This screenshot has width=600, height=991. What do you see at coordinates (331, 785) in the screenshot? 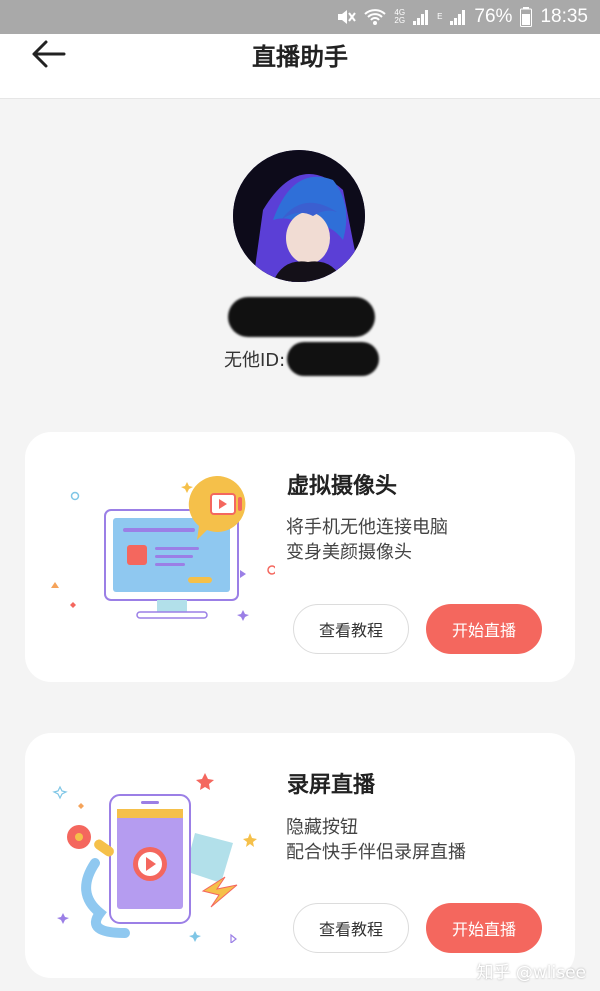
I see `card-title: 录屏直播` at bounding box center [331, 785].